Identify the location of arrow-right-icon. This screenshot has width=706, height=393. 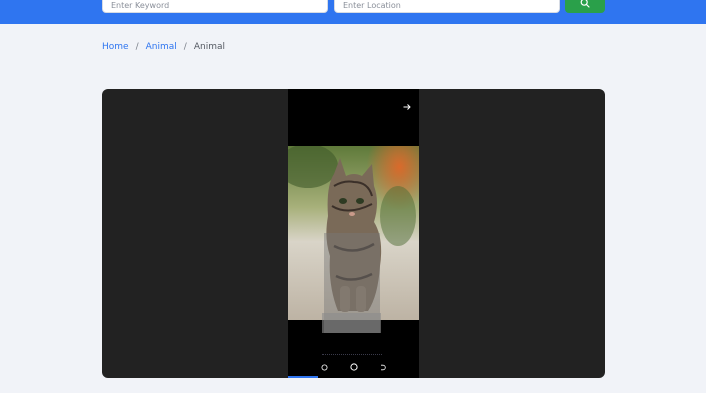
(407, 107).